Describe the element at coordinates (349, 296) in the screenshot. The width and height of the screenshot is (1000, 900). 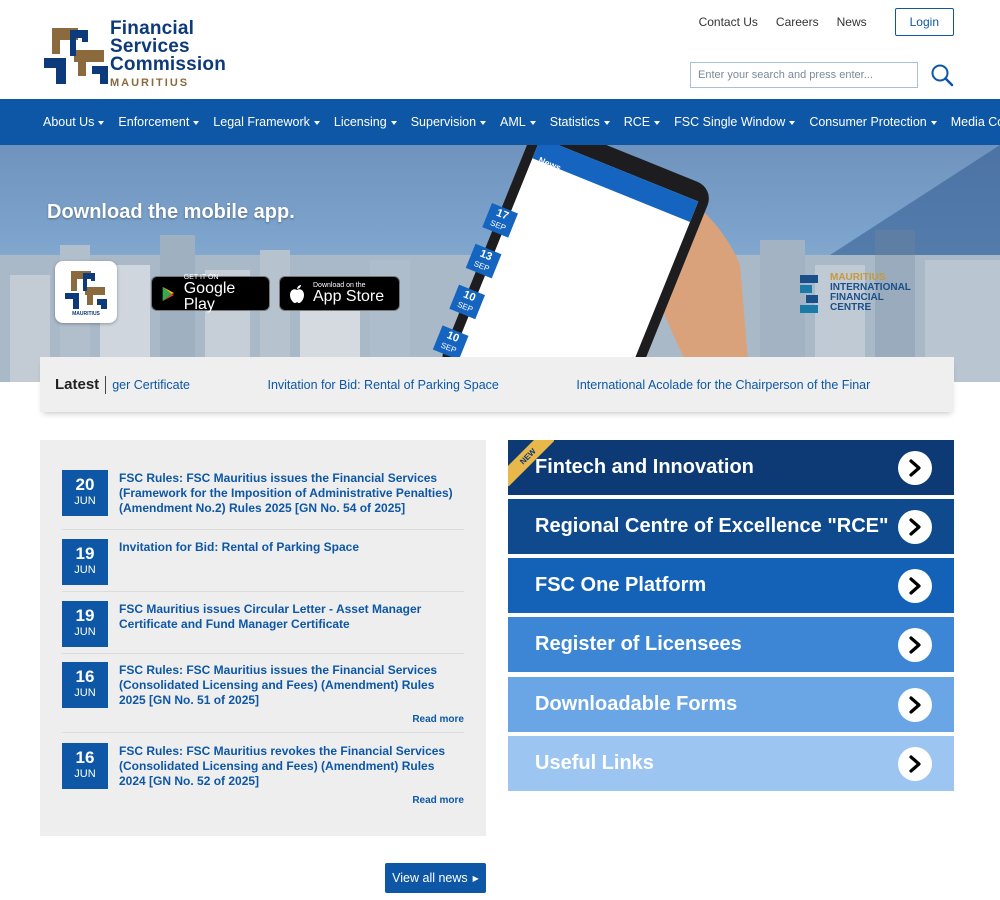
I see `app-store-label: App Store` at that location.